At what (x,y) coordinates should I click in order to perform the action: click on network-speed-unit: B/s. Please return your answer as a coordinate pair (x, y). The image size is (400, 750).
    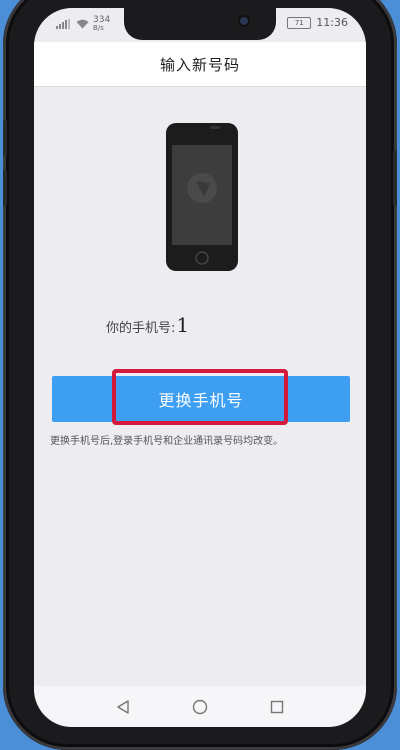
    Looking at the image, I should click on (98, 28).